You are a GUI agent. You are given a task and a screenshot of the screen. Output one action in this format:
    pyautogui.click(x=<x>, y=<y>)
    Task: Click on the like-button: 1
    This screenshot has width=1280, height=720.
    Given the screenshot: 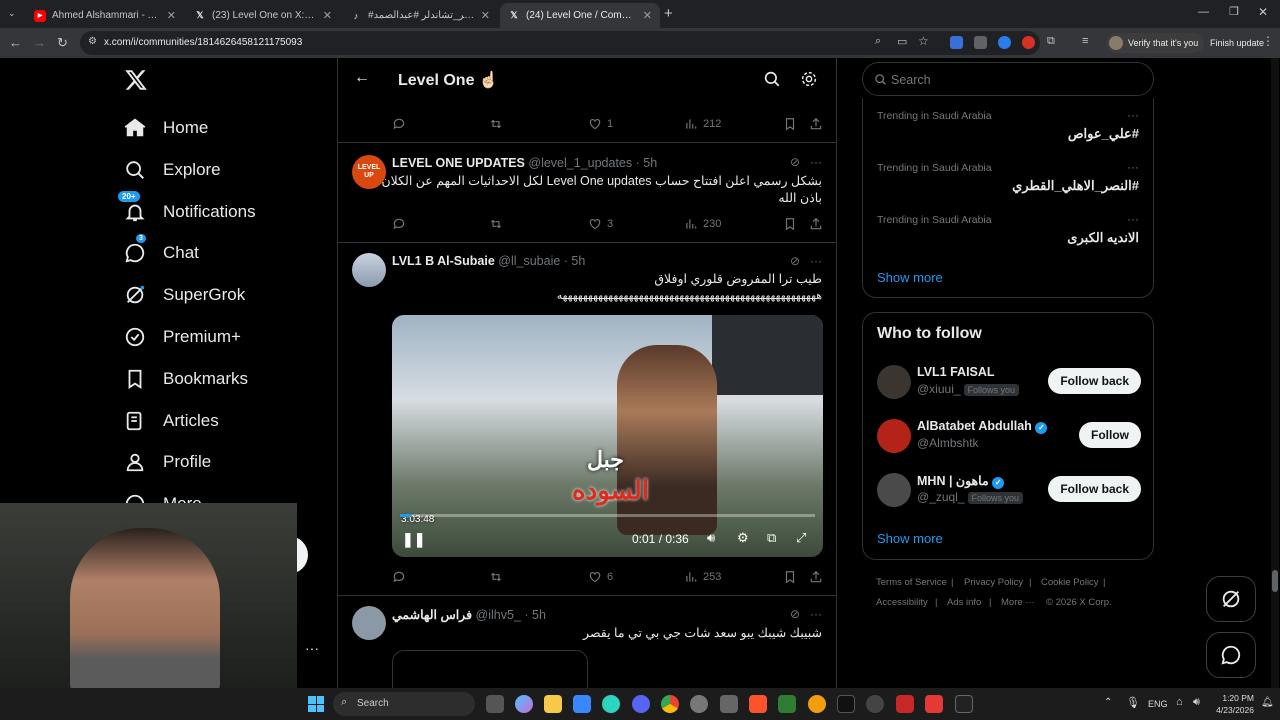 What is the action you would take?
    pyautogui.click(x=600, y=124)
    